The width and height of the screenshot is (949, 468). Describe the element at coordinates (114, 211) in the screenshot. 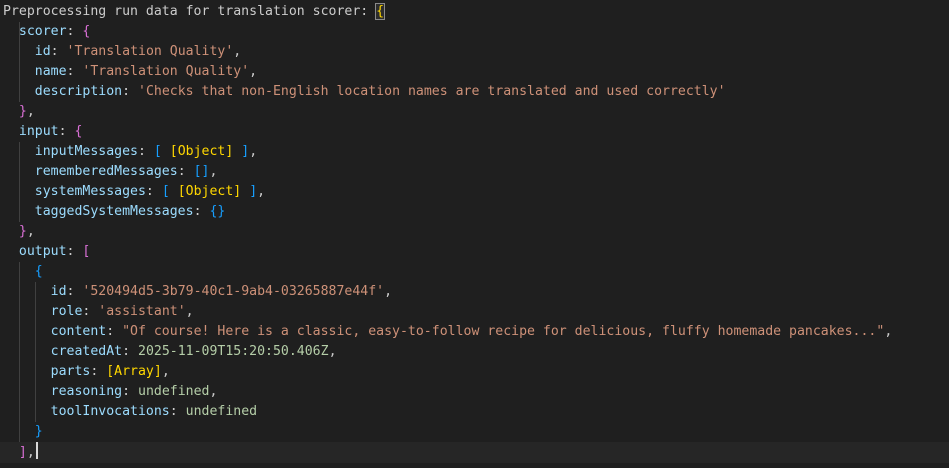

I see `property-key: taggedSystemMessages` at that location.